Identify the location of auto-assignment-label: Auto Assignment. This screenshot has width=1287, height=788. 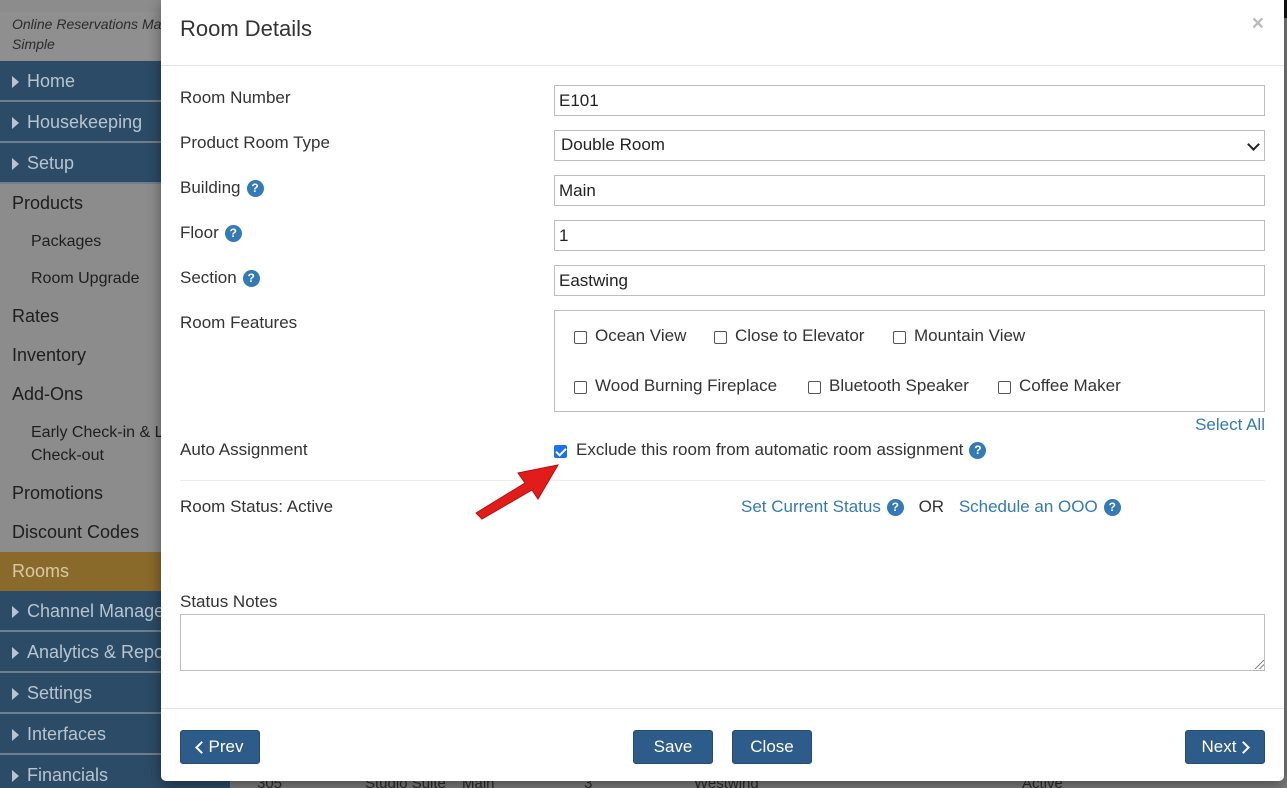
(244, 449).